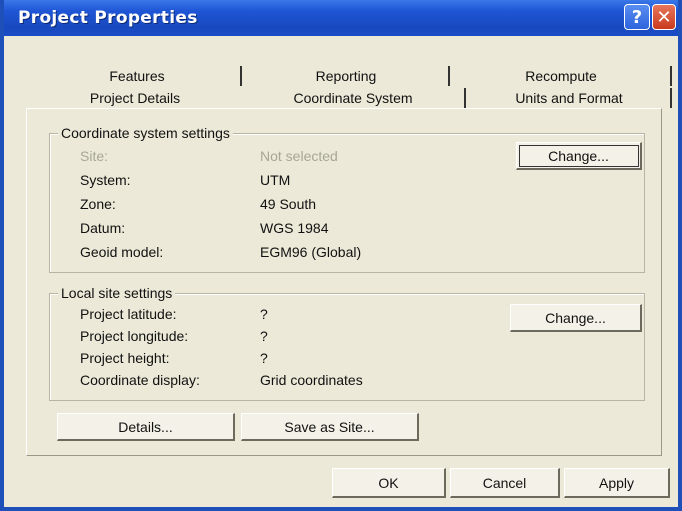 This screenshot has width=682, height=511. What do you see at coordinates (134, 336) in the screenshot?
I see `project-longitude-label: Project longitude:` at bounding box center [134, 336].